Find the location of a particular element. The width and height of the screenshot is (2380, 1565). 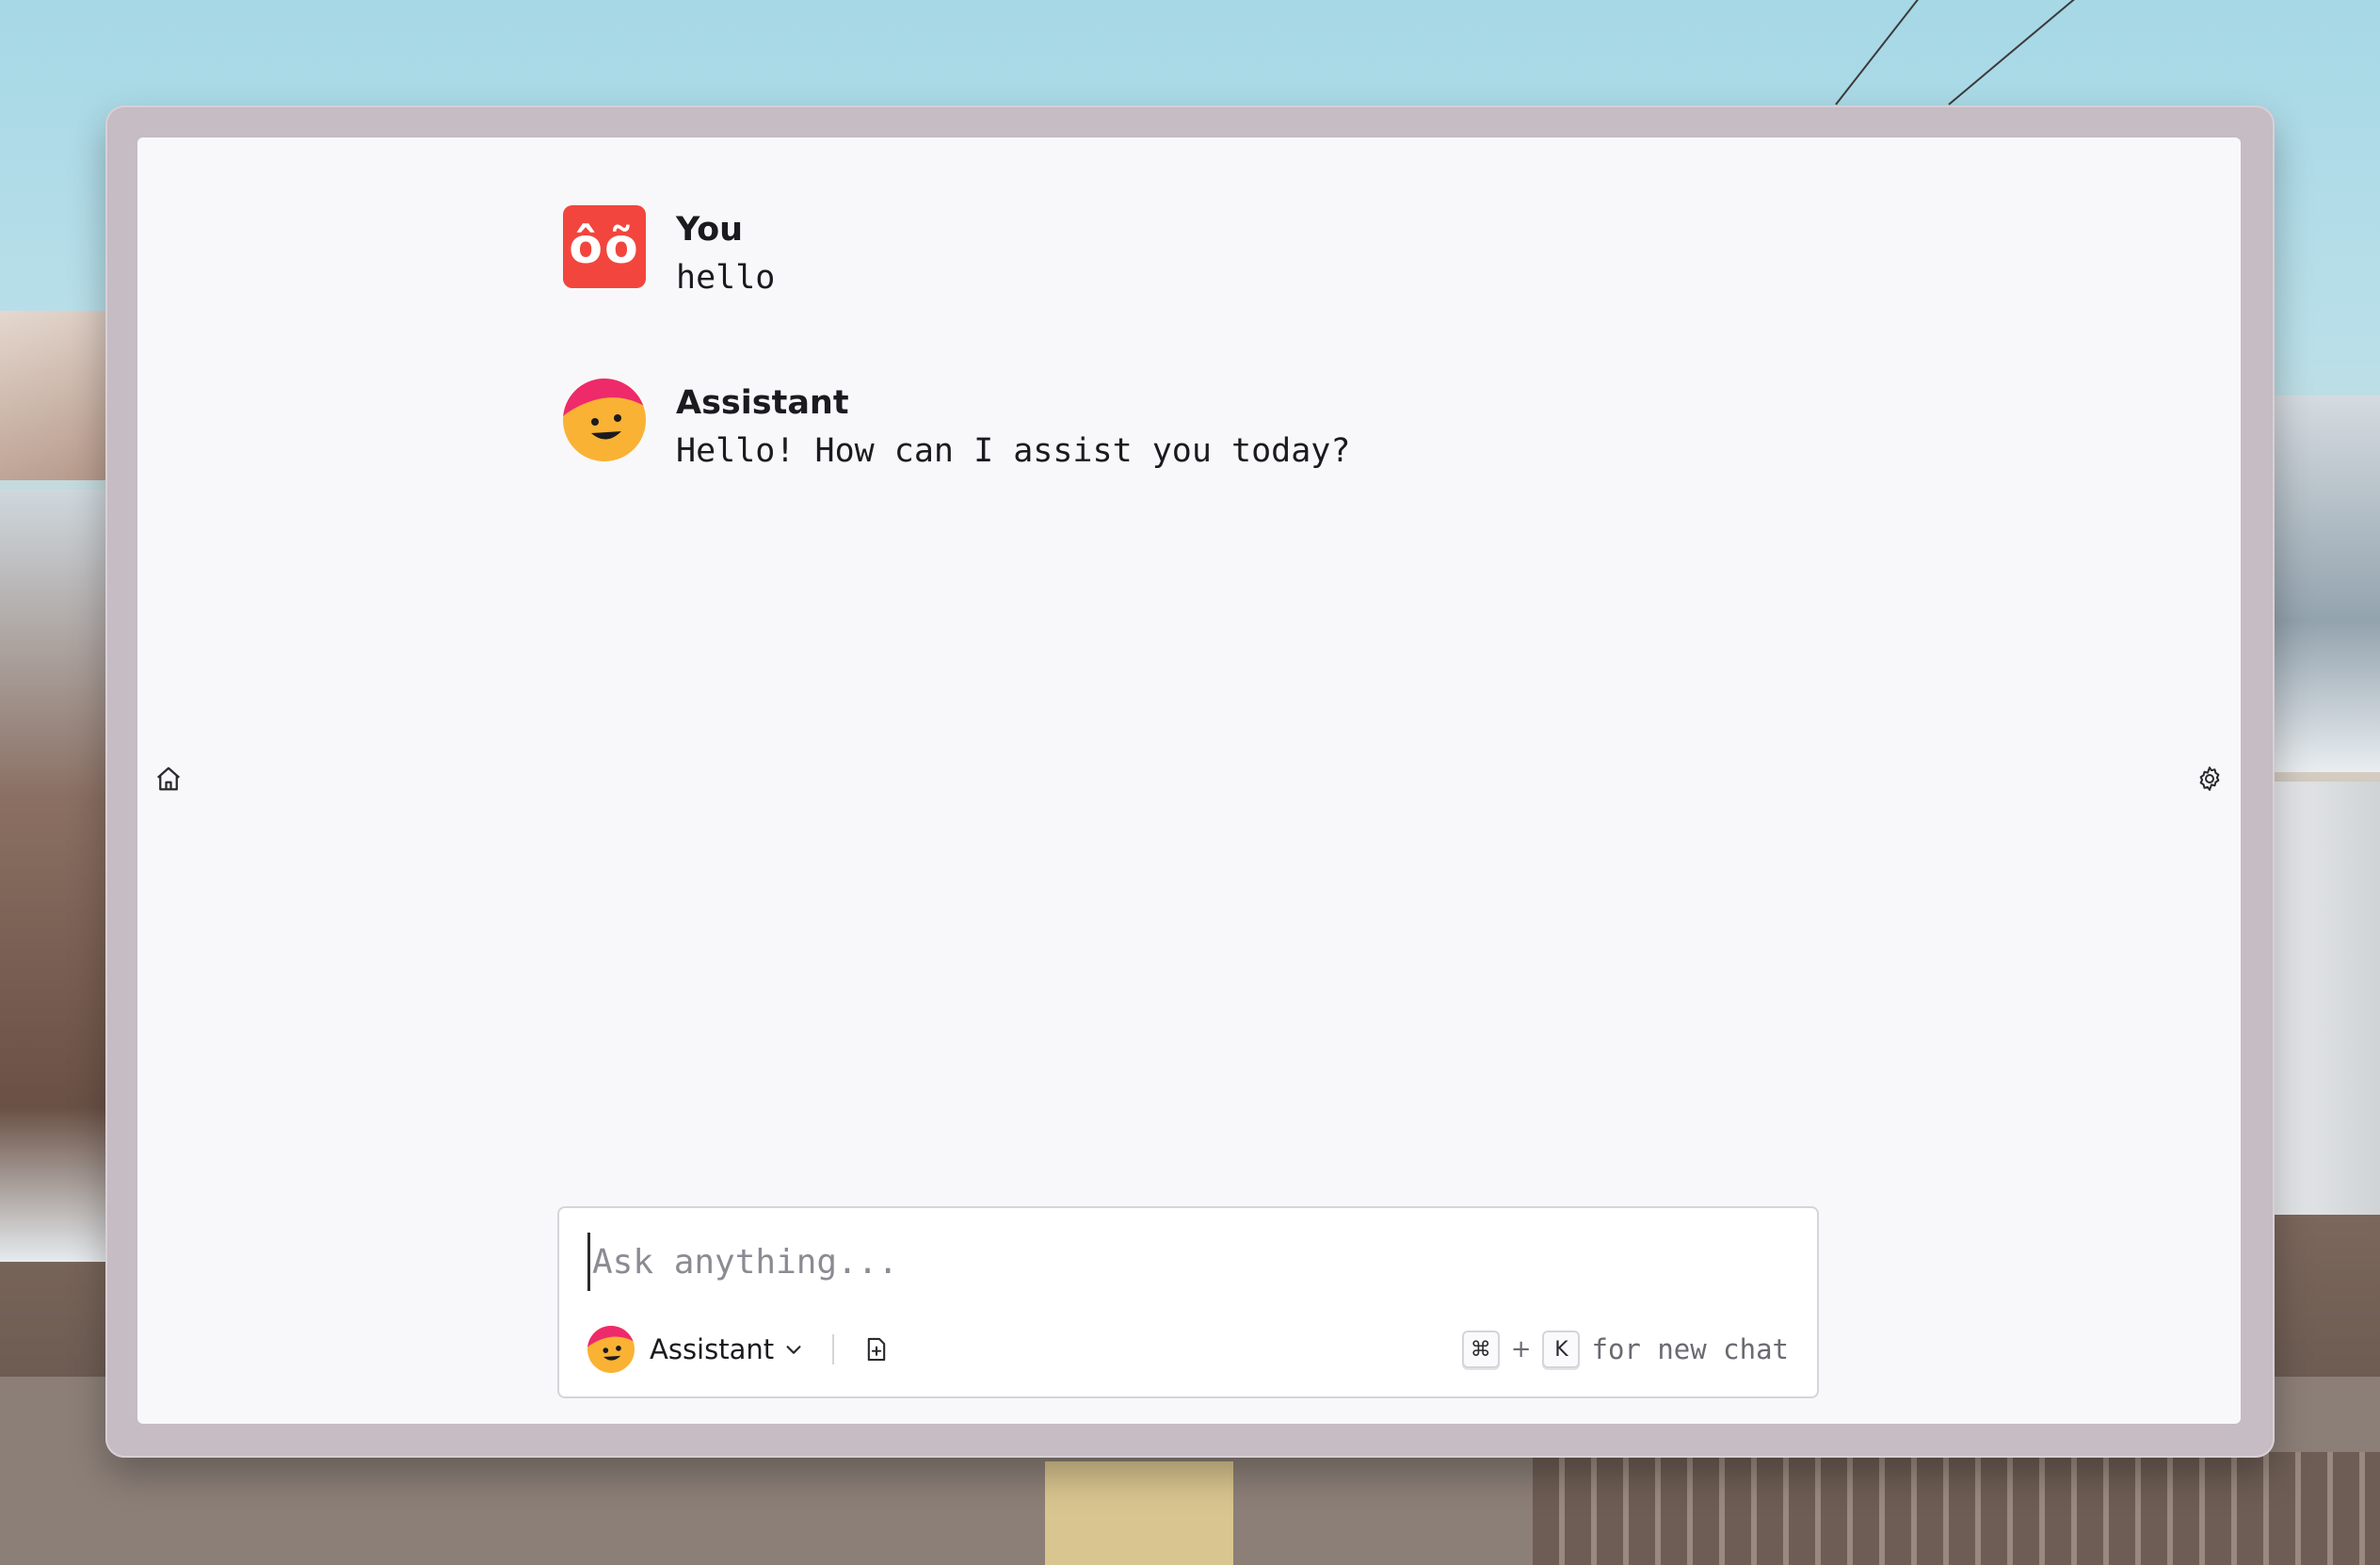

assistant-selector: Assistant is located at coordinates (695, 1349).